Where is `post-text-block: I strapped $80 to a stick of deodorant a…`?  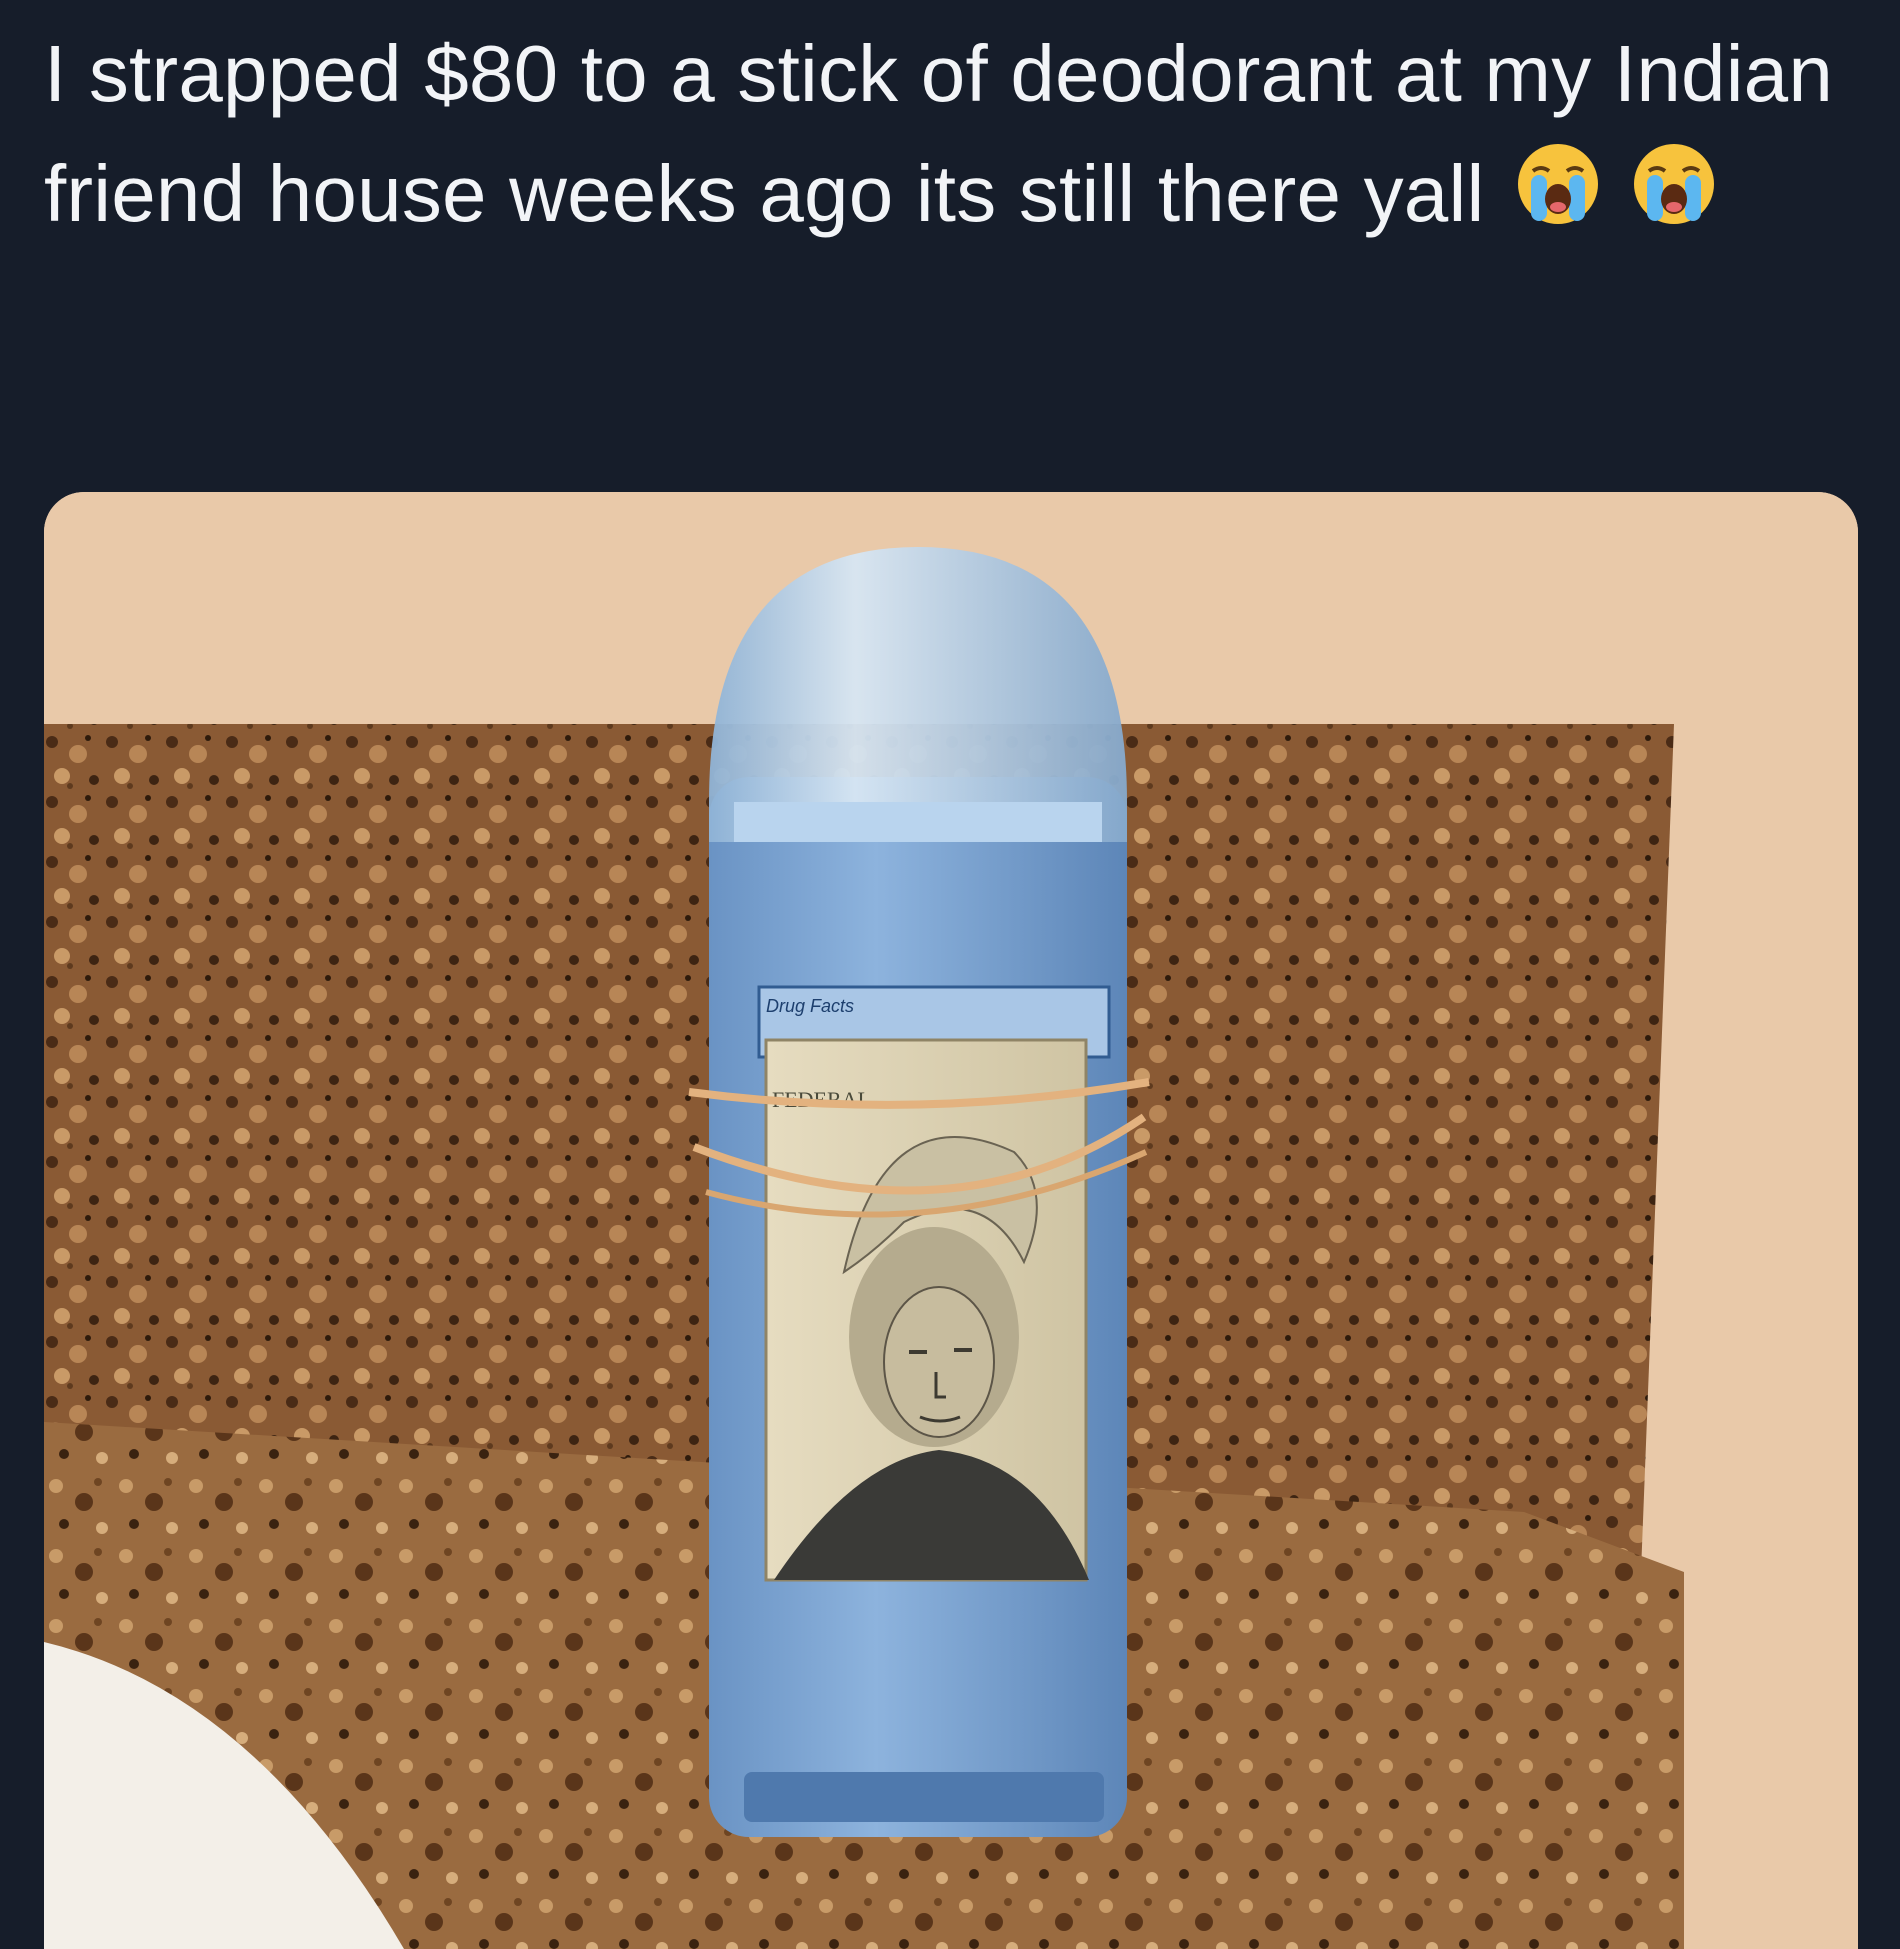 post-text-block: I strapped $80 to a stick of deodorant a… is located at coordinates (959, 137).